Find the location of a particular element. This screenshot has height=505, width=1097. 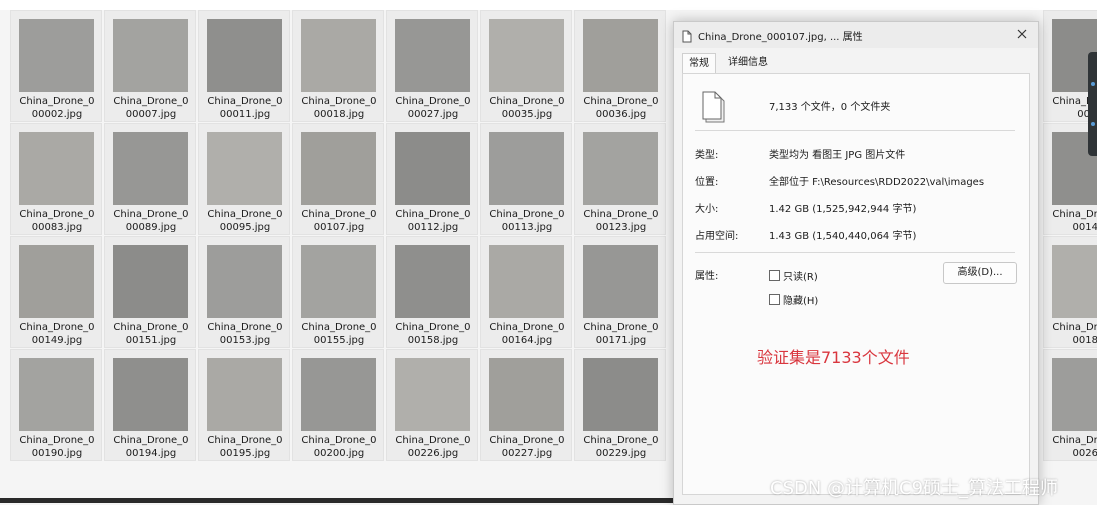

file-item: China_Drone_0 00089.jpg is located at coordinates (150, 179).